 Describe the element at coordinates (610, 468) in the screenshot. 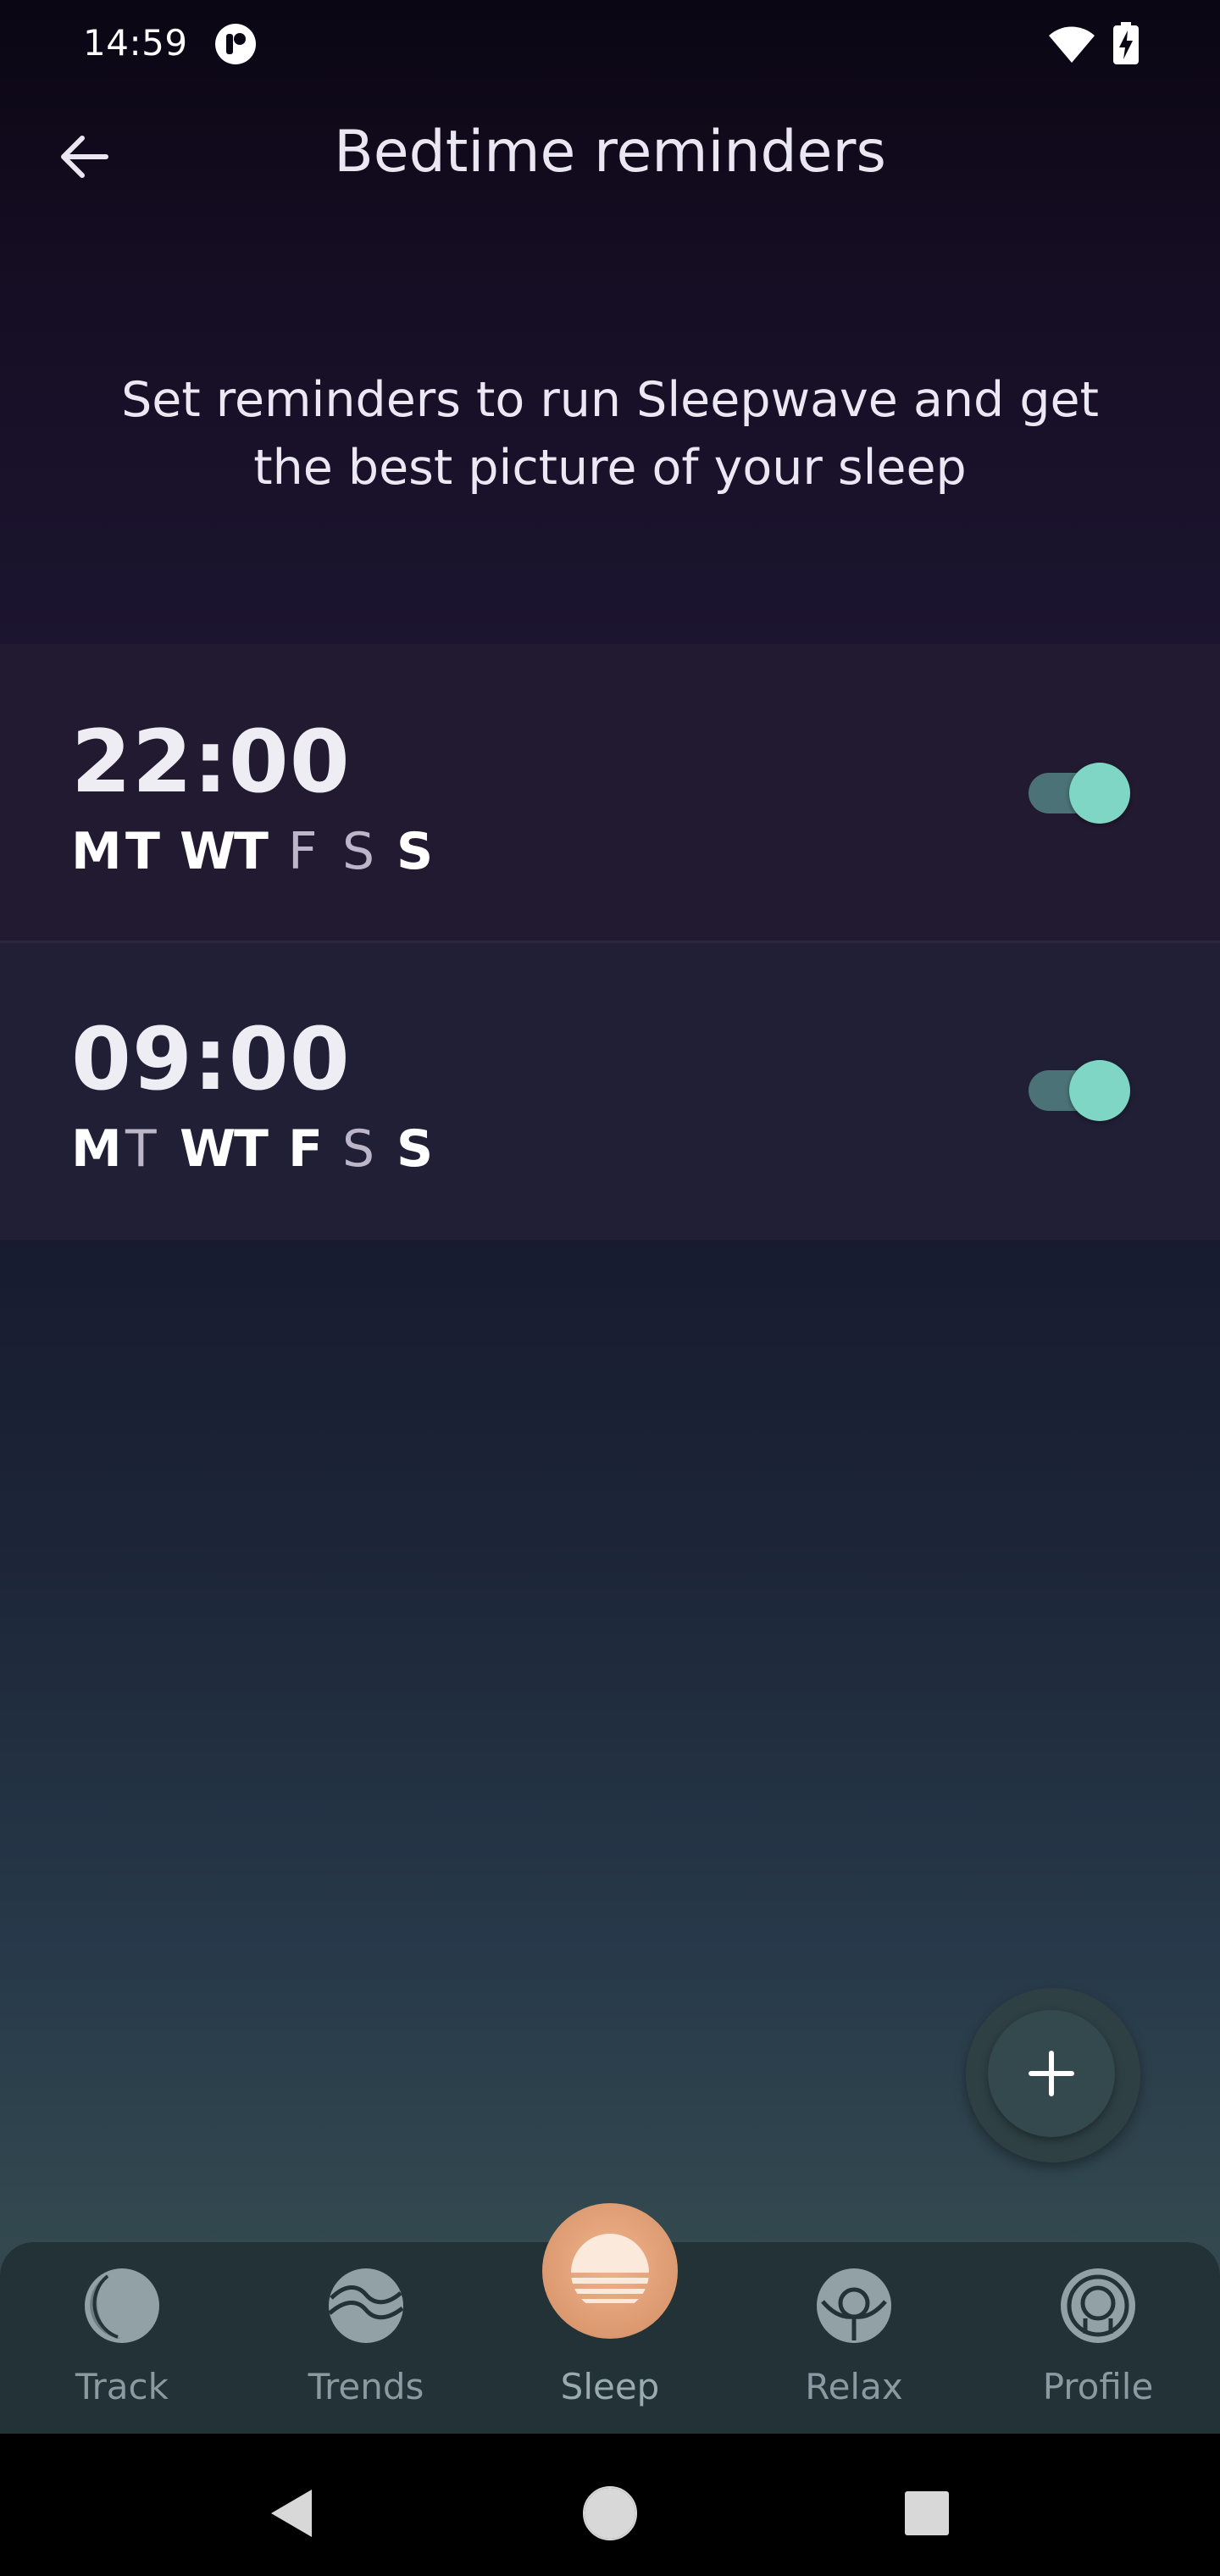

I see `intro-line-2: the best picture of your sleep` at that location.